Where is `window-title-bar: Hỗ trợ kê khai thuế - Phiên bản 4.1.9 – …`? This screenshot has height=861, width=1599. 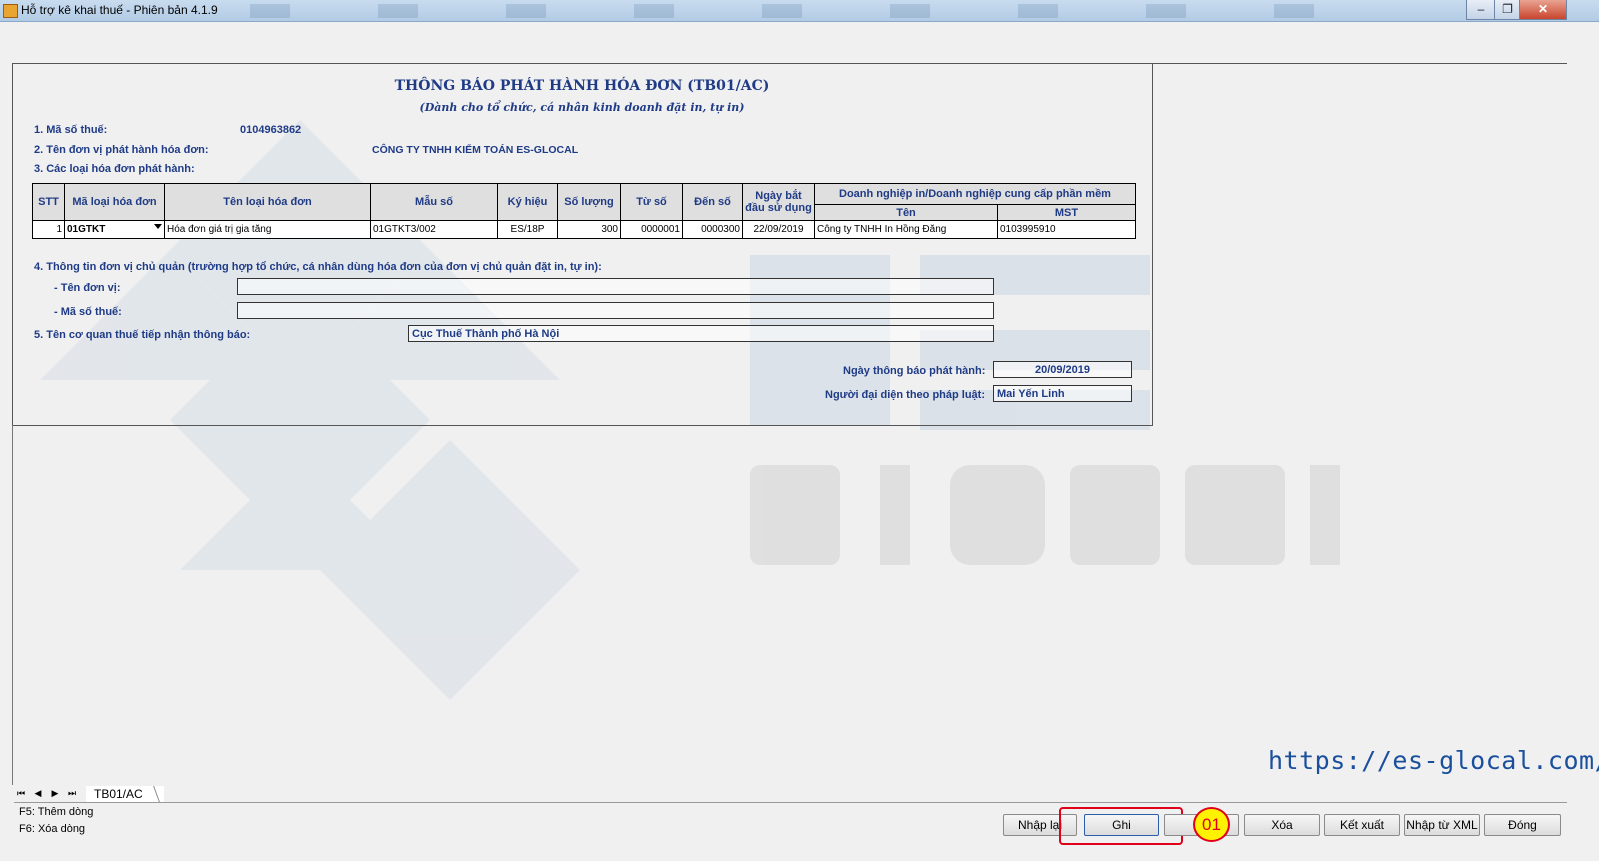 window-title-bar: Hỗ trợ kê khai thuế - Phiên bản 4.1.9 – … is located at coordinates (799, 11).